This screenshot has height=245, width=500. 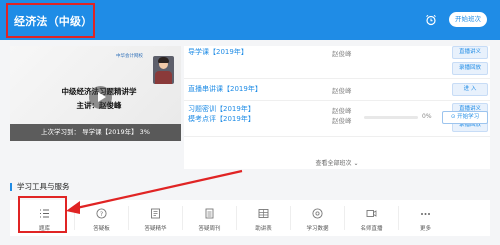 I want to click on tool-label: 答疑精华, so click(x=155, y=229).